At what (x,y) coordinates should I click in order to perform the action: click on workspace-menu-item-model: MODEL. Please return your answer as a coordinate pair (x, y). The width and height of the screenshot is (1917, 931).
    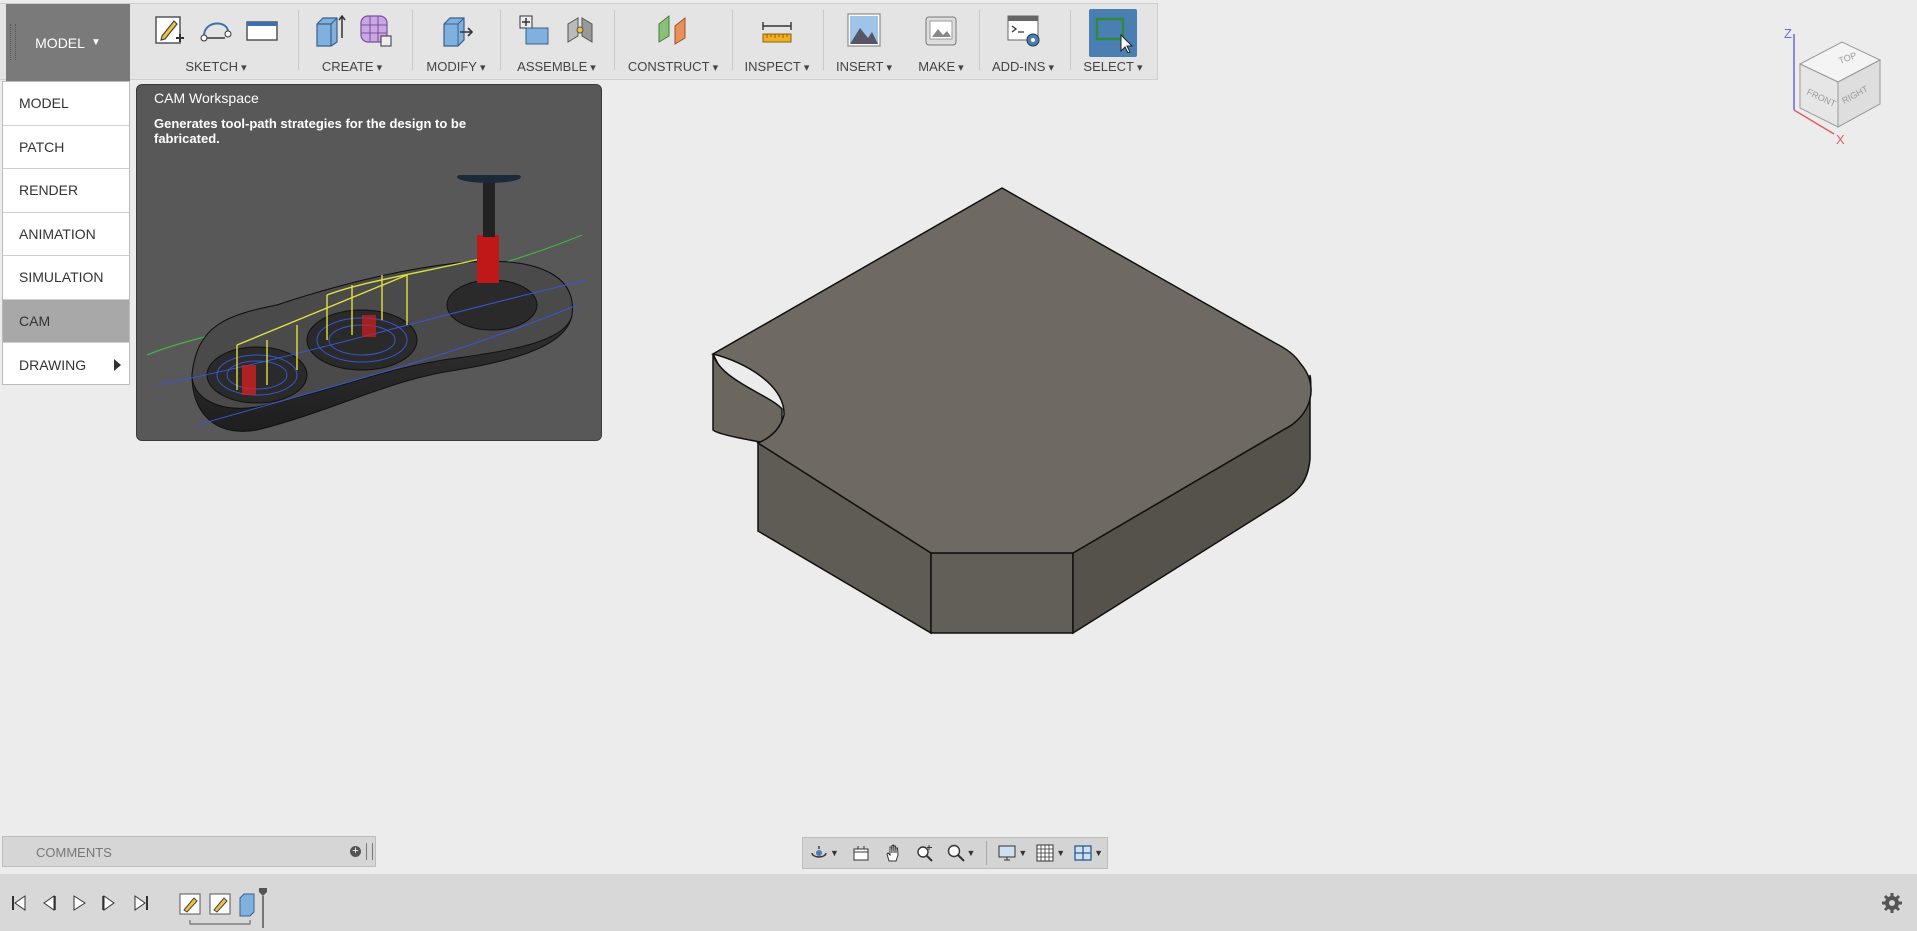
    Looking at the image, I should click on (66, 104).